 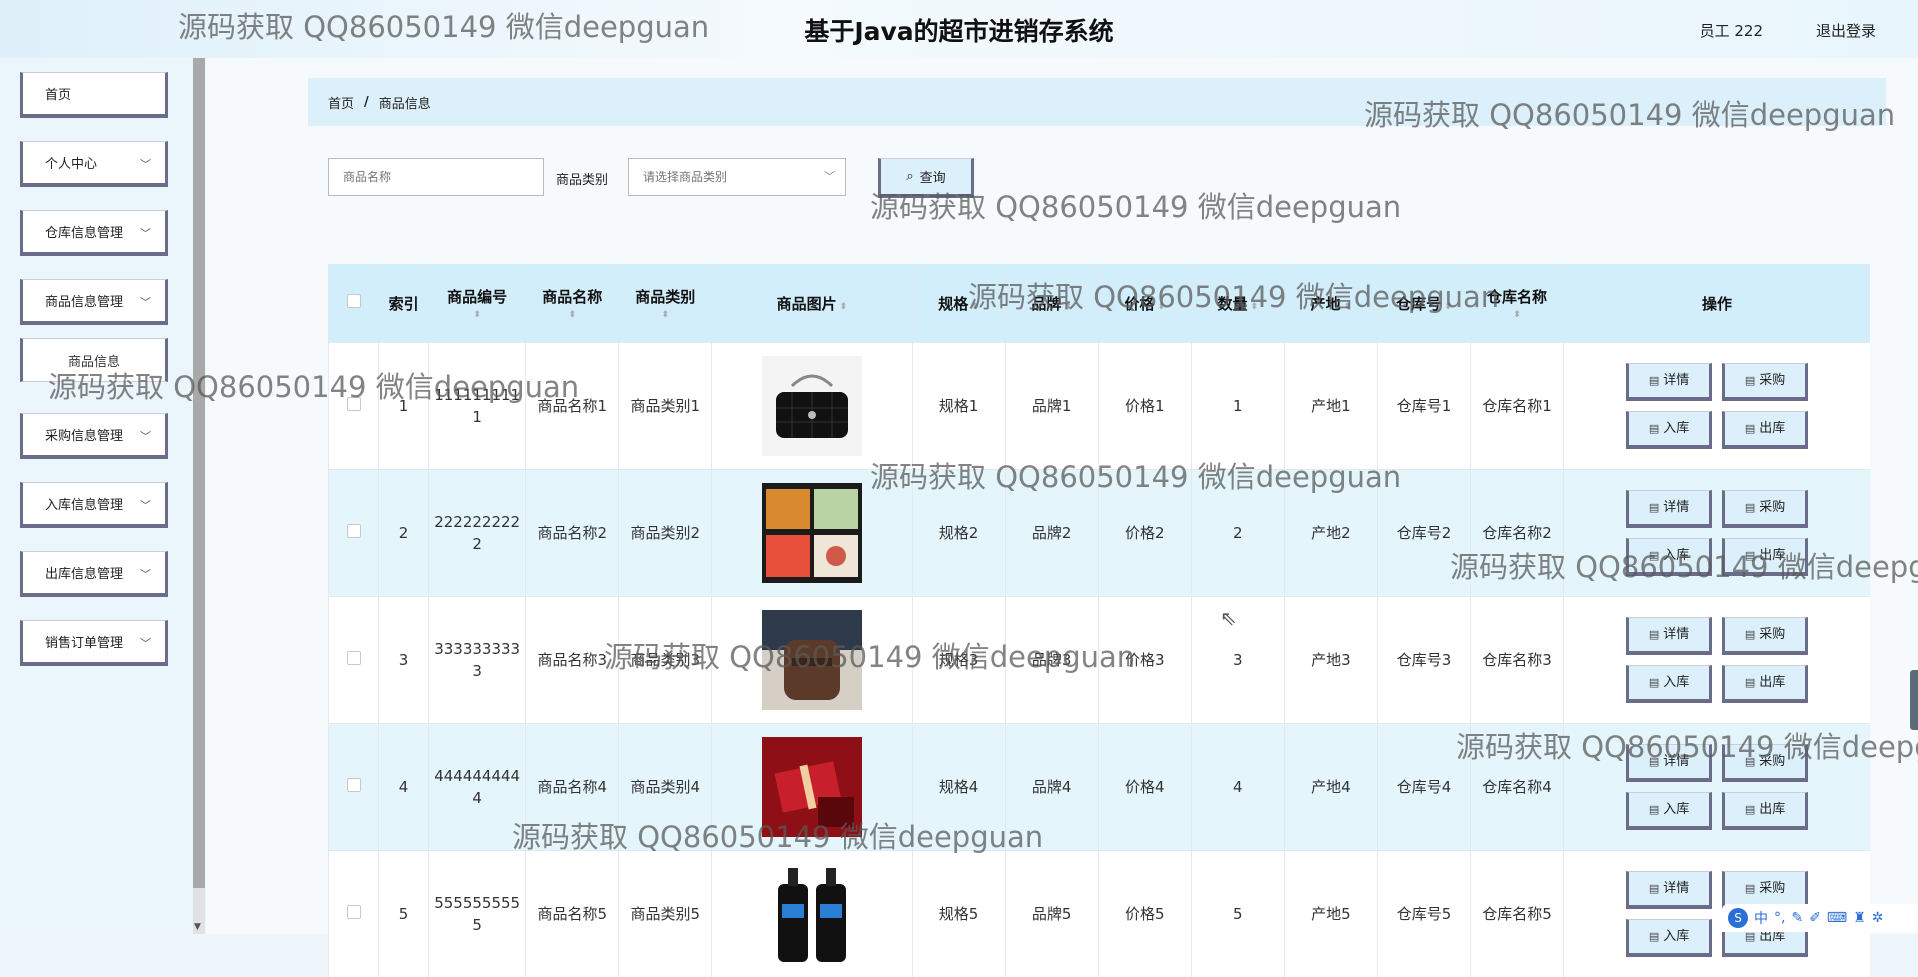 I want to click on skin-icon: ♜, so click(x=1859, y=918).